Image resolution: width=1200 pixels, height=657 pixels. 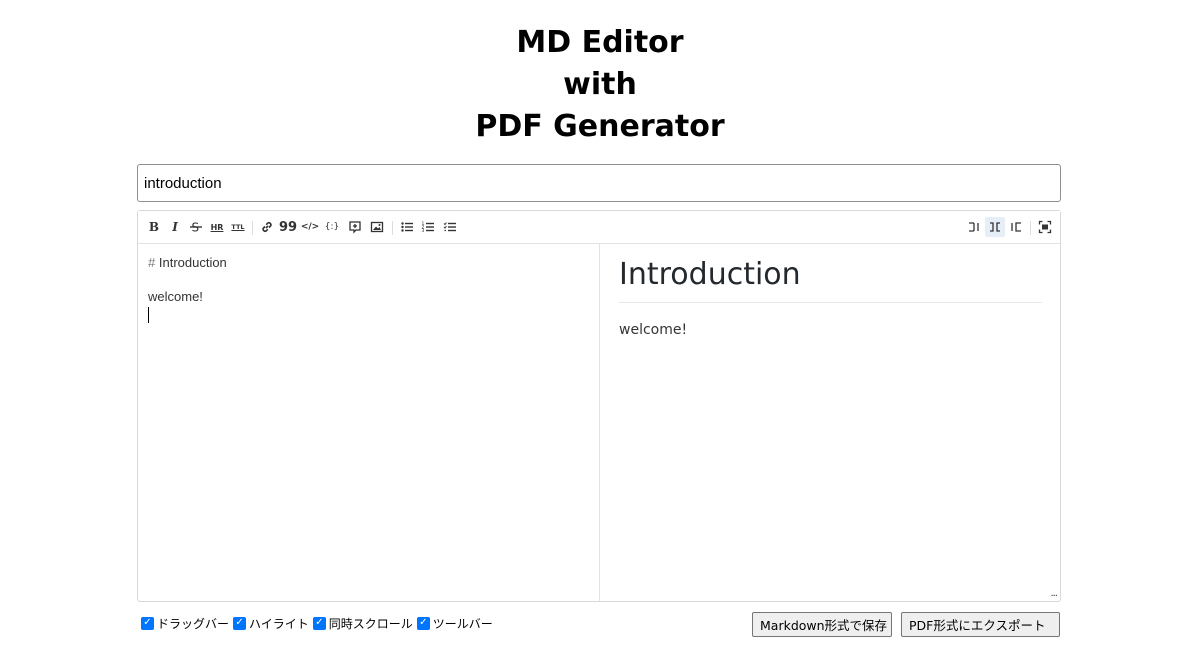 I want to click on editor-line-empty, so click(x=368, y=279).